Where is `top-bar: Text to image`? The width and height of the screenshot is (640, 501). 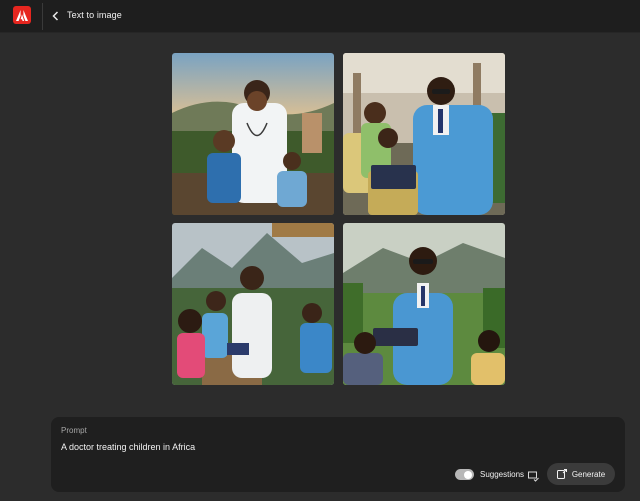
top-bar: Text to image is located at coordinates (320, 16).